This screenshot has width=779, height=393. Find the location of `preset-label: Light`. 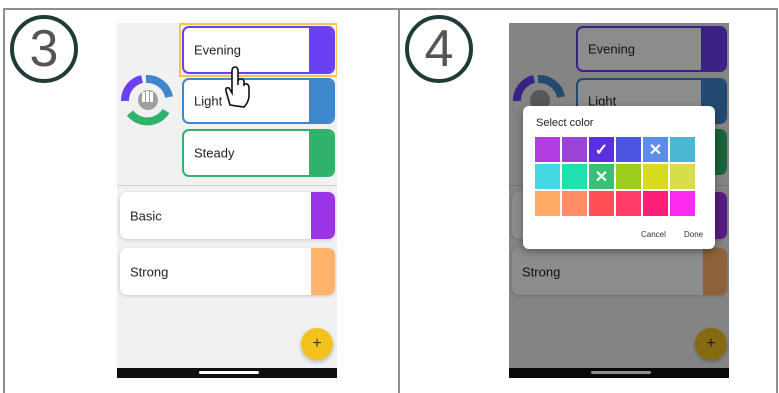

preset-label: Light is located at coordinates (208, 101).